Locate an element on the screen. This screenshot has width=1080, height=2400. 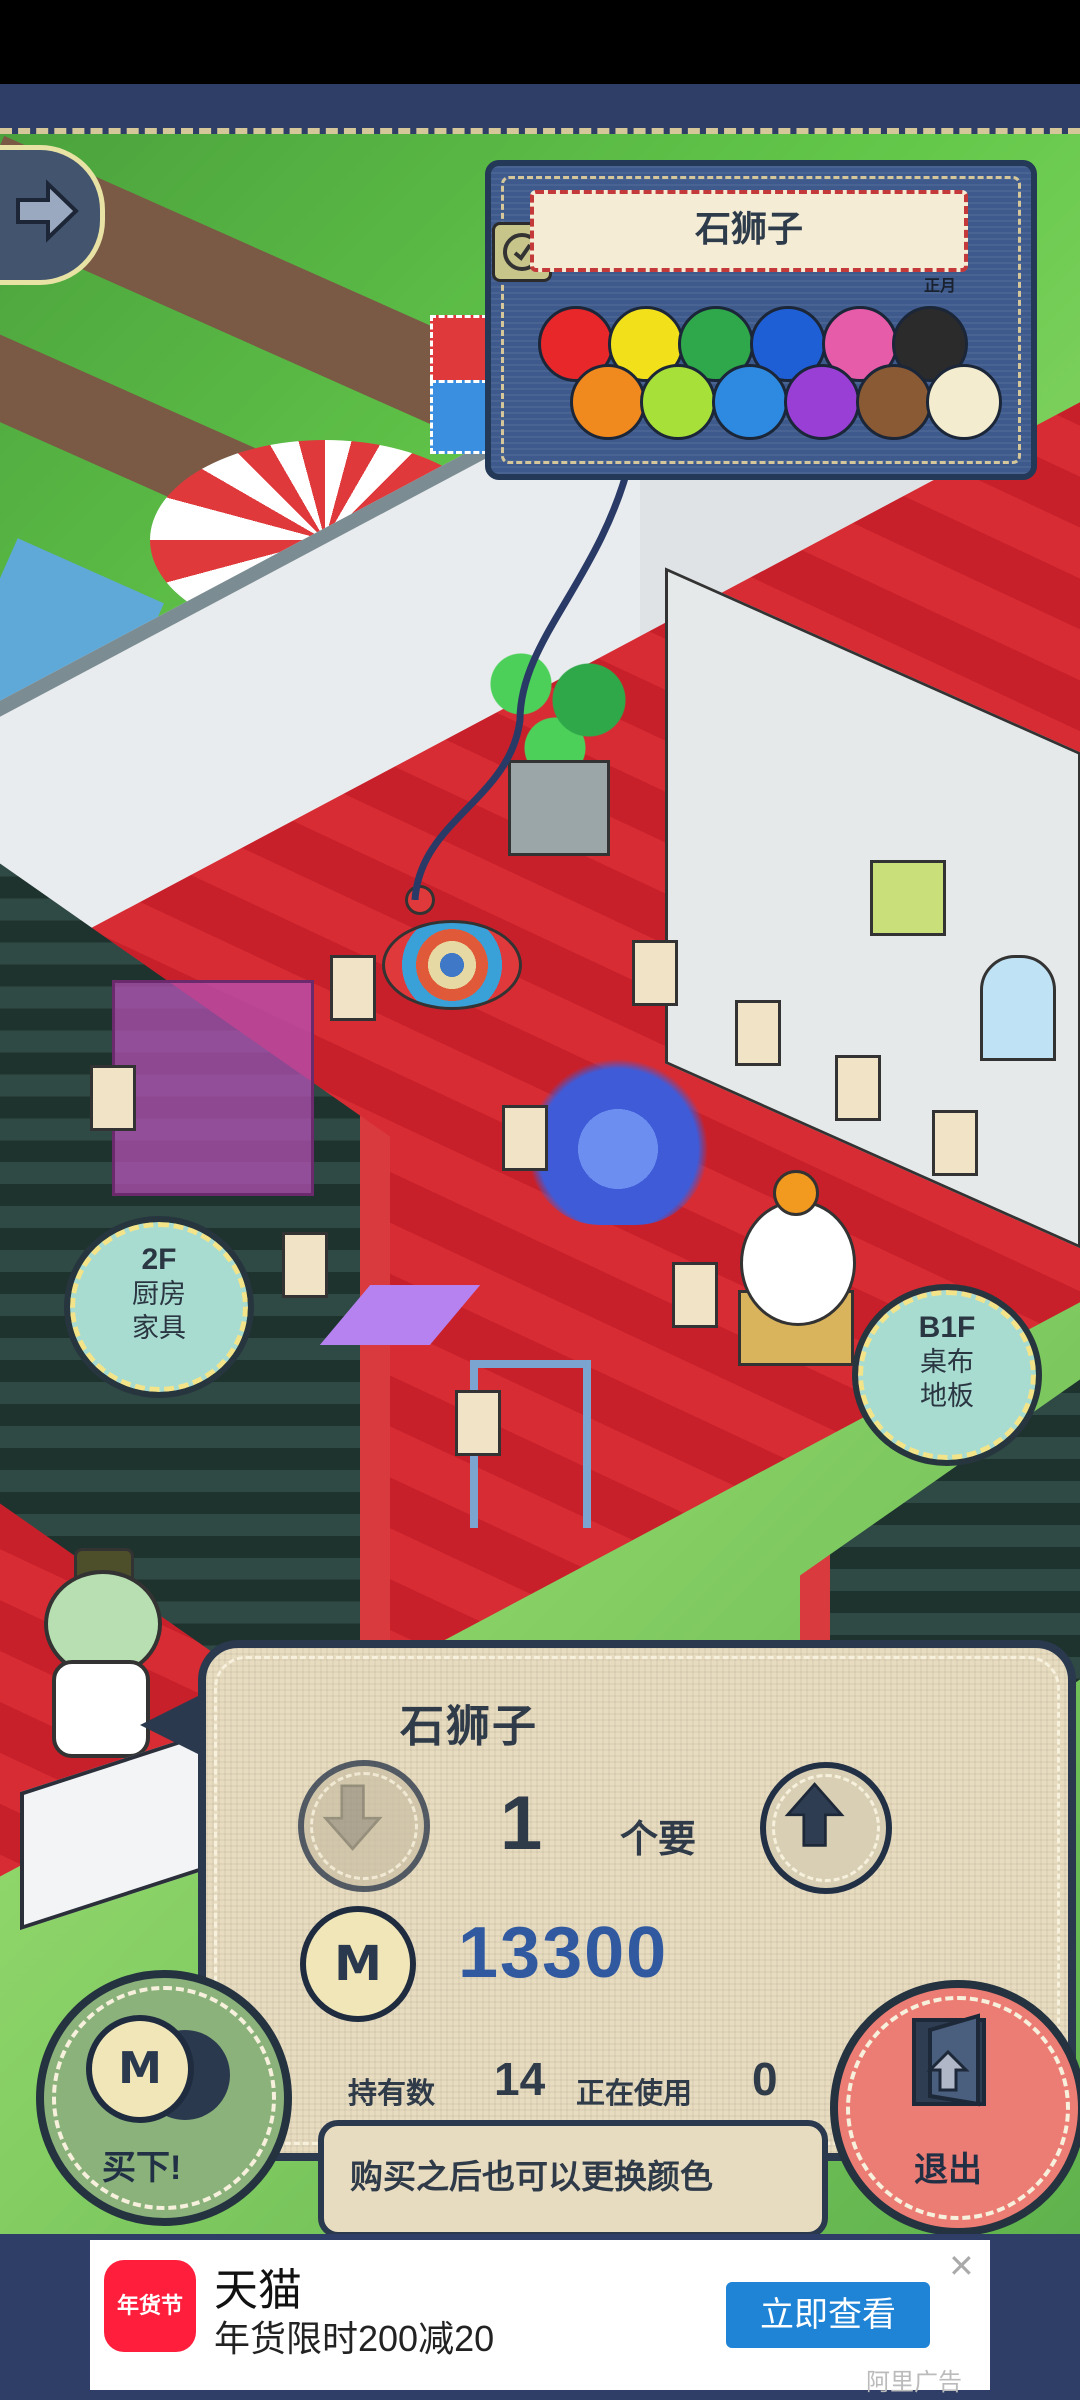
exit-door-icon is located at coordinates (949, 2060).